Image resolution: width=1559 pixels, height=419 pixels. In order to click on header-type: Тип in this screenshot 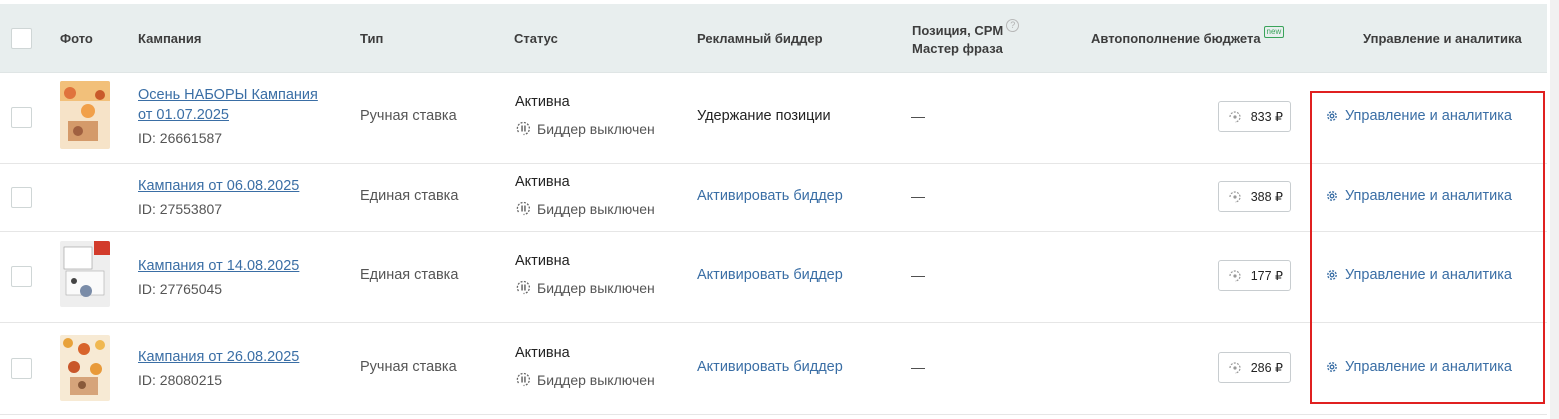, I will do `click(371, 38)`.